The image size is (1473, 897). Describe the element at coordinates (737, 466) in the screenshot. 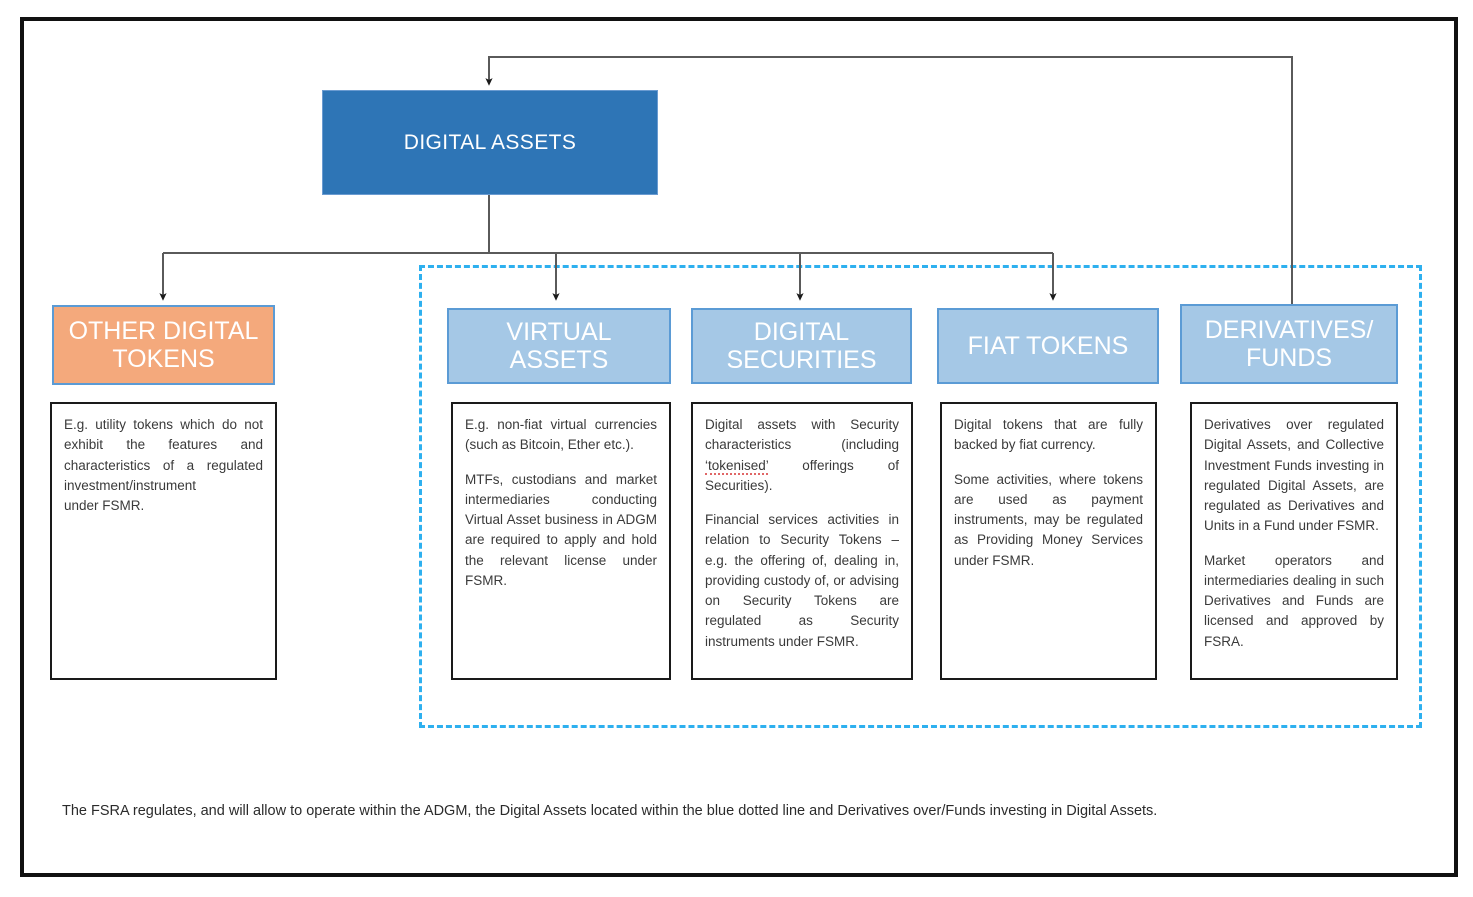

I see `spellcheck-underlined-word: ‘tokenised’` at that location.